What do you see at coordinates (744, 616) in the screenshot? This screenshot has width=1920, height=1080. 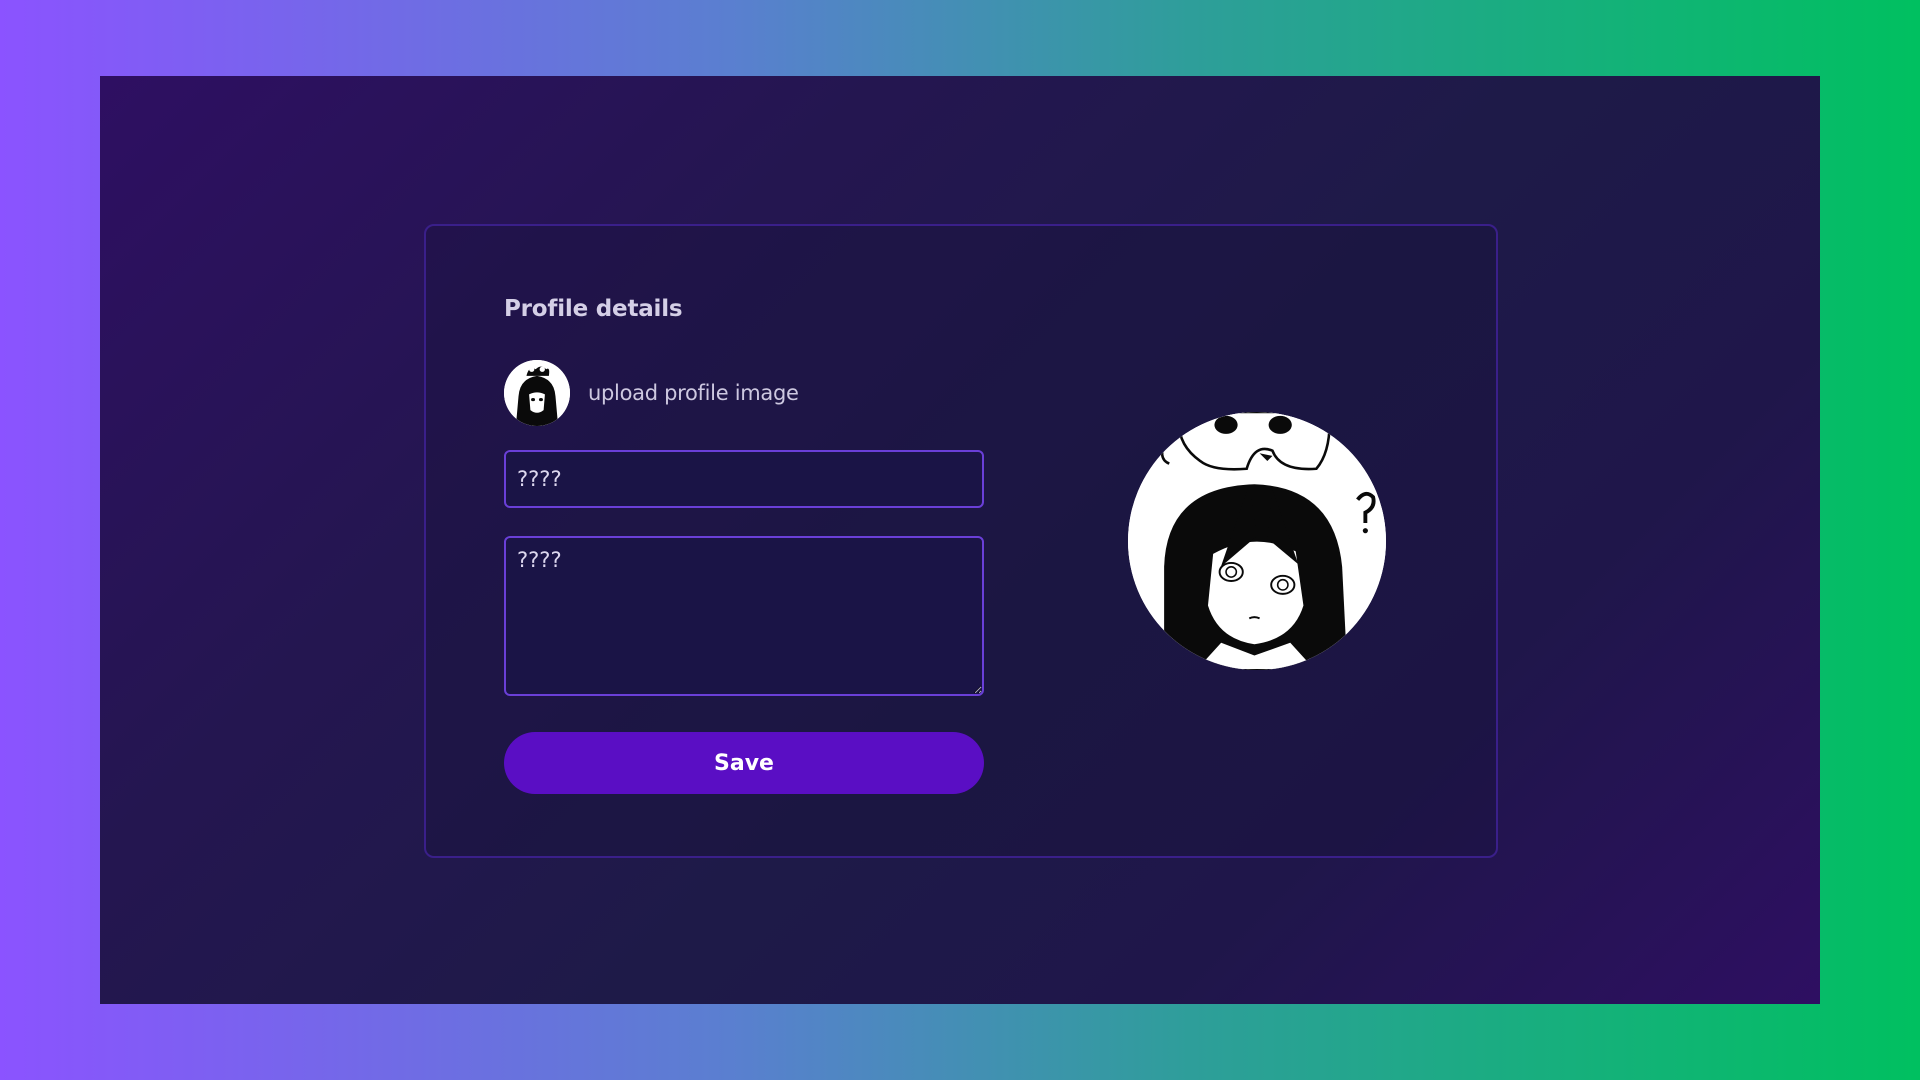 I see `bio-textarea` at bounding box center [744, 616].